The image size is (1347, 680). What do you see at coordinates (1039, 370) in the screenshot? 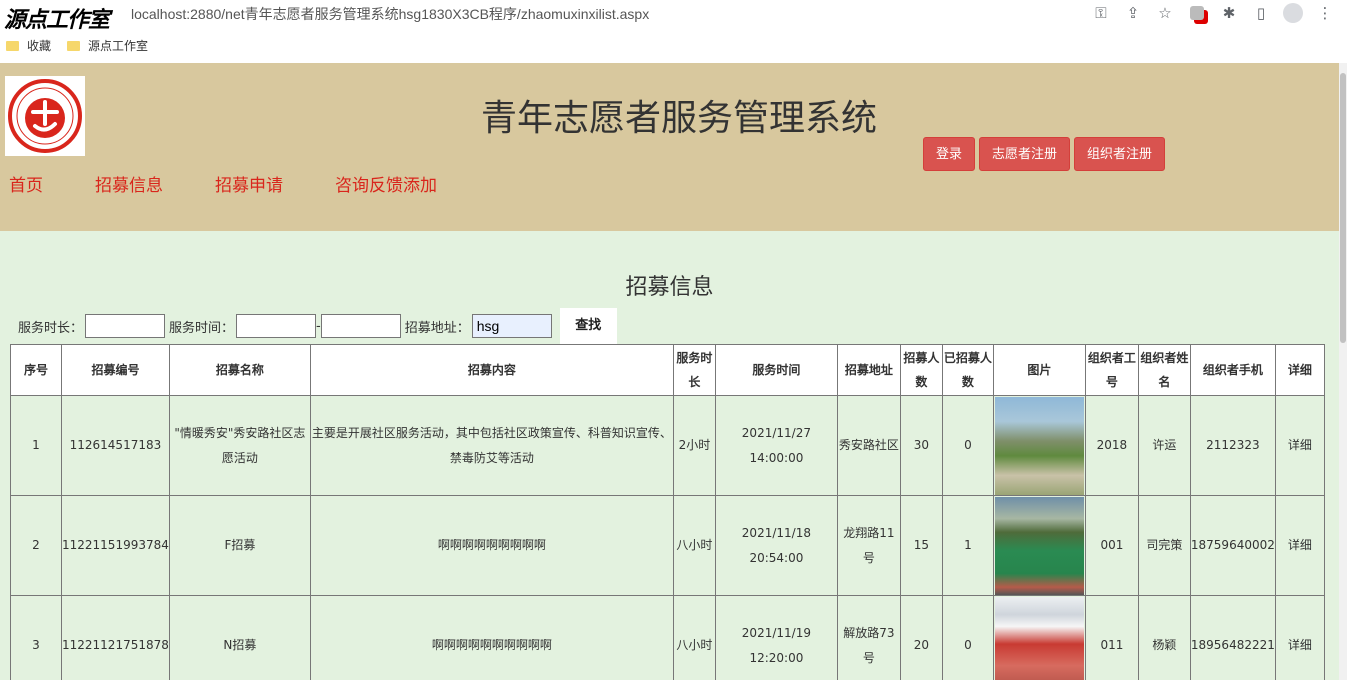
I see `col-header: 图片` at bounding box center [1039, 370].